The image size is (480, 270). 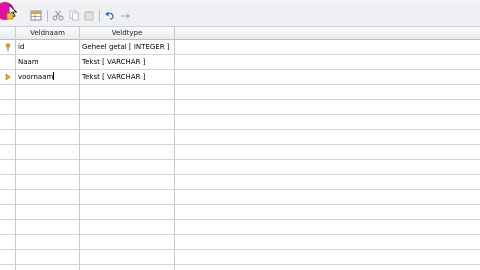 I want to click on field-name-cell: Naam, so click(x=47, y=62).